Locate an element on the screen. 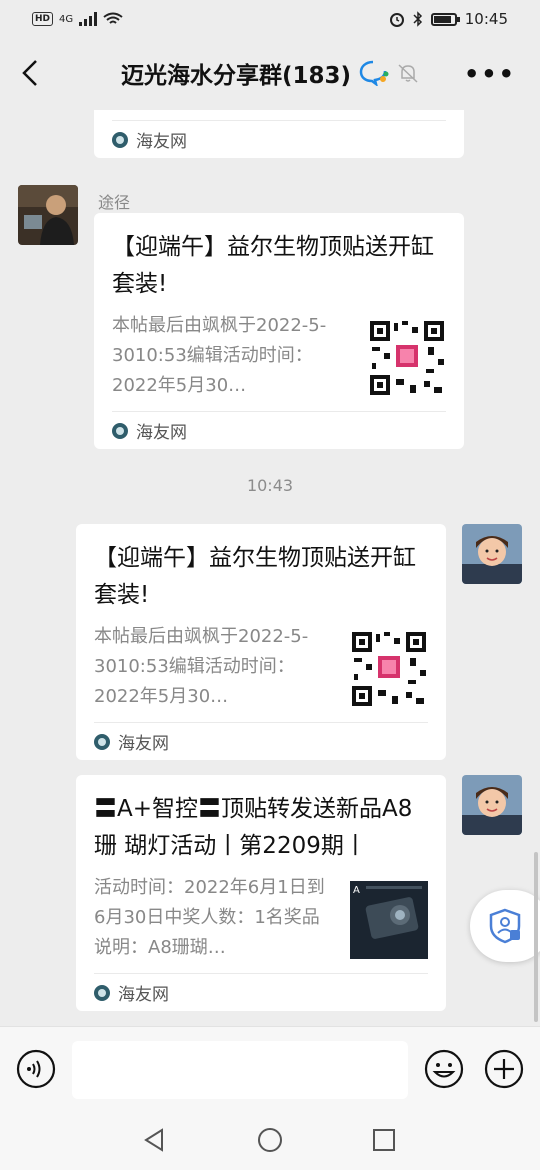 The height and width of the screenshot is (1170, 540). svg-text: A is located at coordinates (356, 890).